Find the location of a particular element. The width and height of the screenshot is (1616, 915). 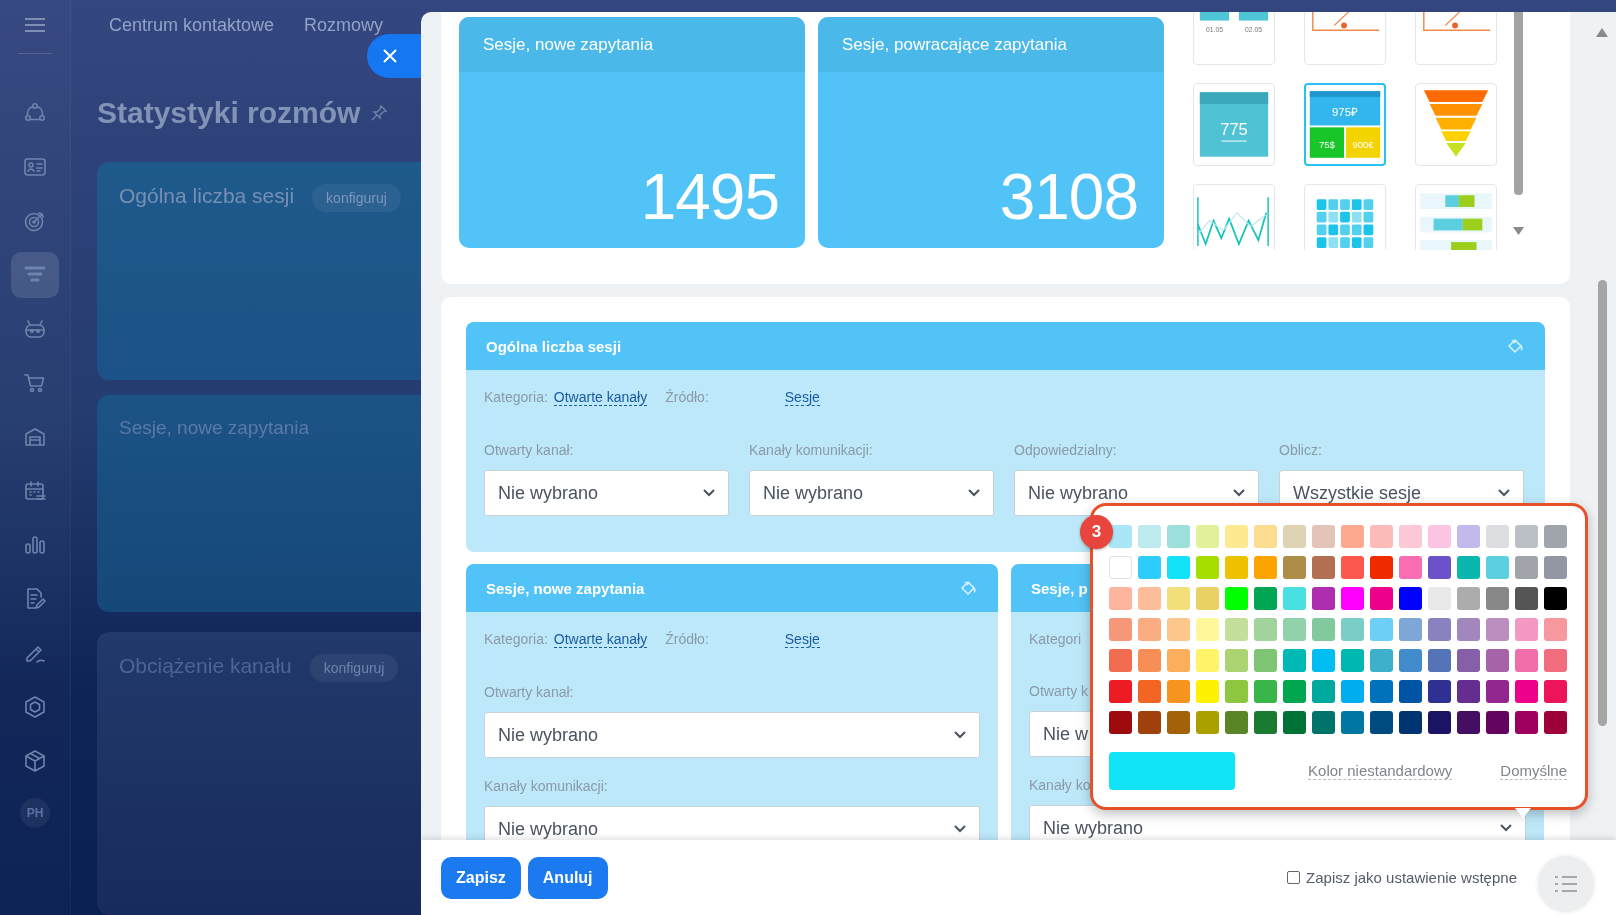

scrollbar-thumb is located at coordinates (1518, 103).